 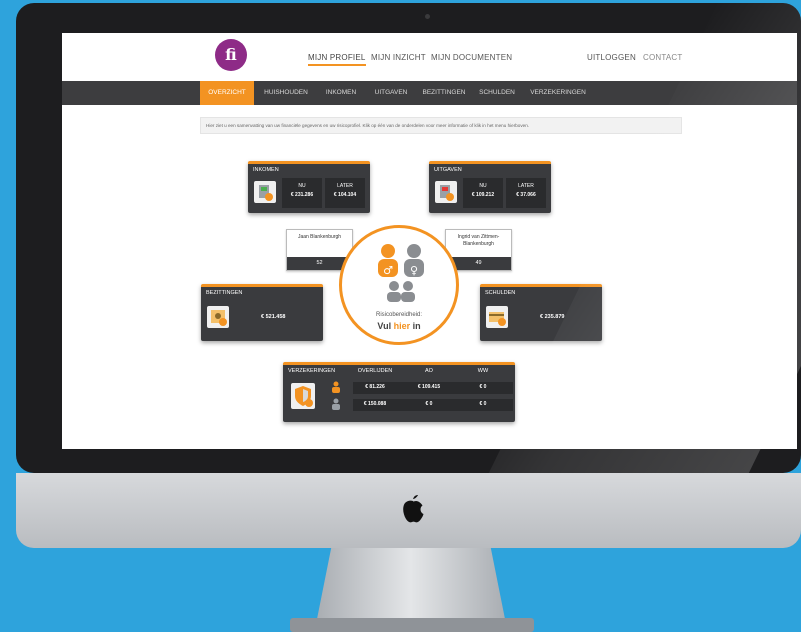 What do you see at coordinates (336, 404) in the screenshot?
I see `person-grey-icon` at bounding box center [336, 404].